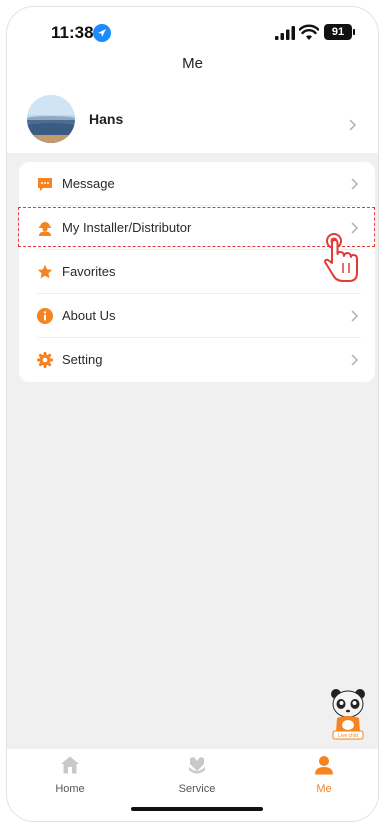 The height and width of the screenshot is (828, 385). I want to click on page-title: Me, so click(192, 63).